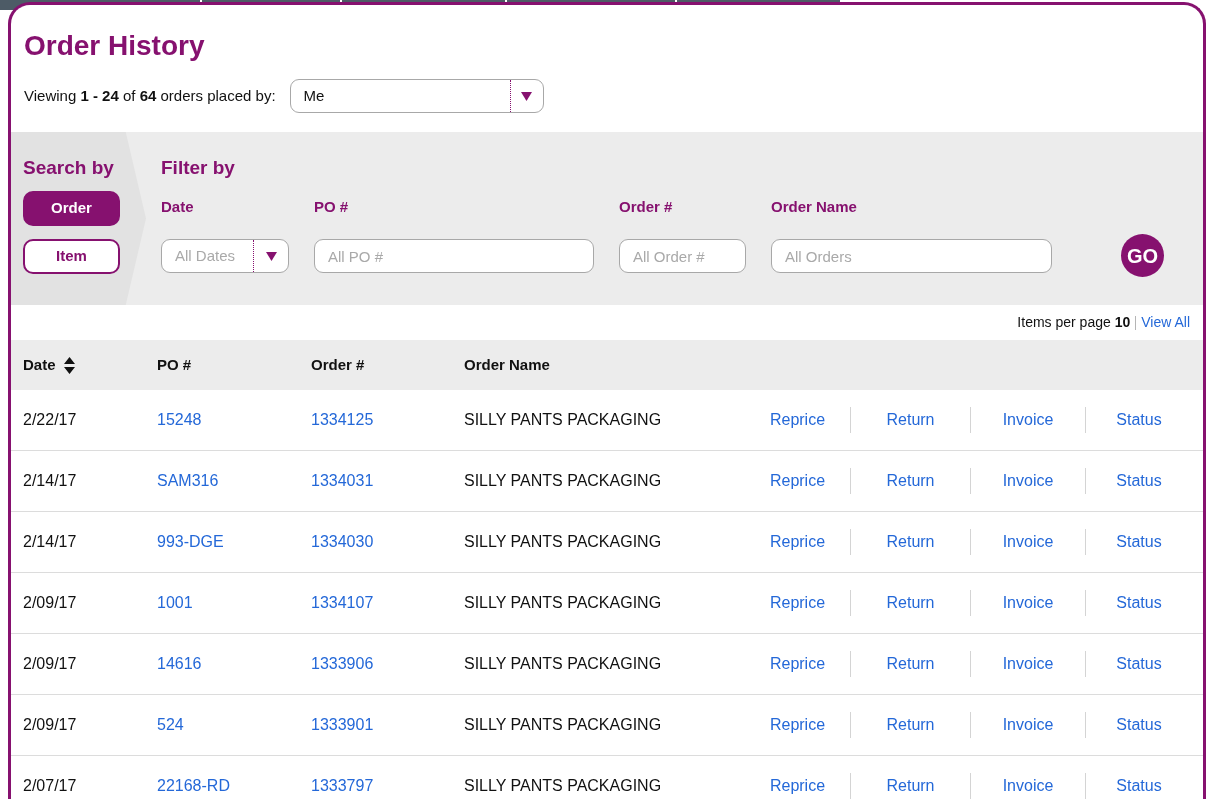  I want to click on order-number-link: 1333906, so click(342, 663).